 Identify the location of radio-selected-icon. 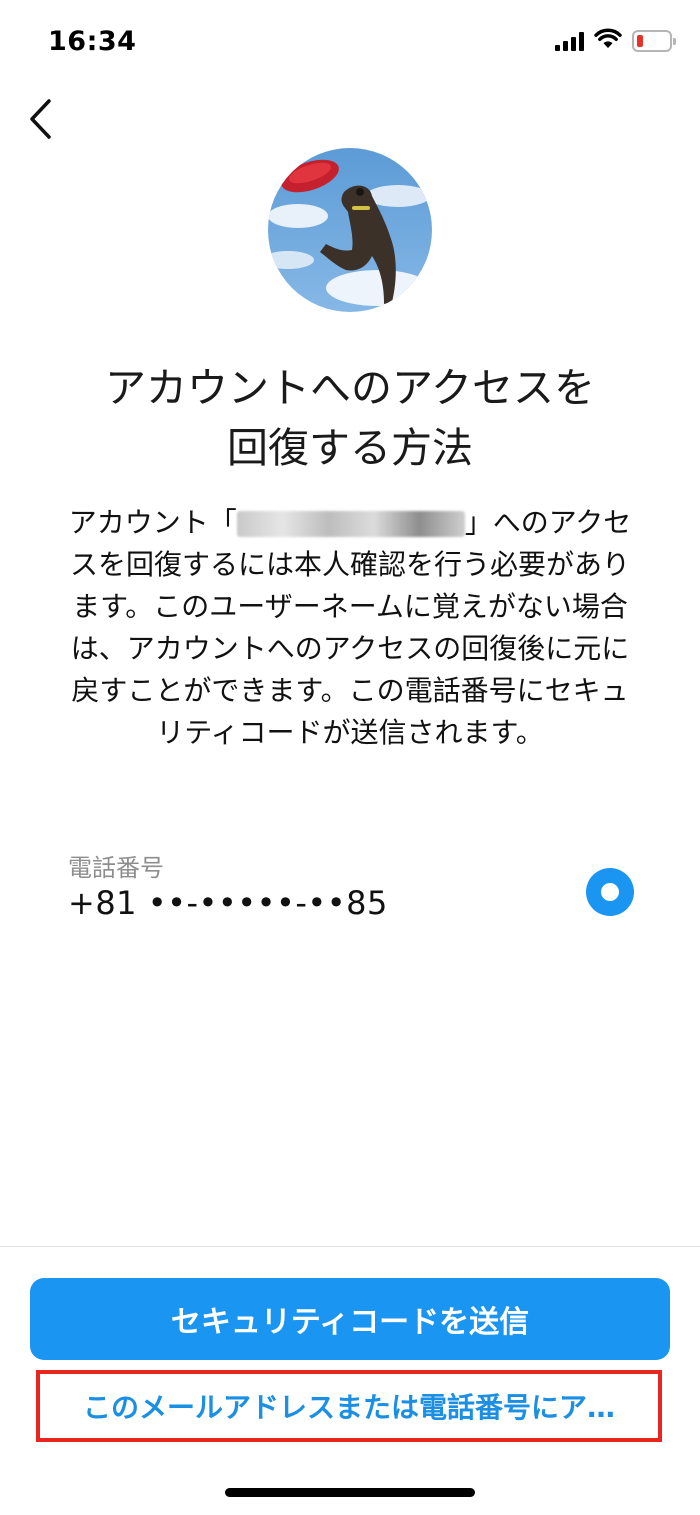
(610, 892).